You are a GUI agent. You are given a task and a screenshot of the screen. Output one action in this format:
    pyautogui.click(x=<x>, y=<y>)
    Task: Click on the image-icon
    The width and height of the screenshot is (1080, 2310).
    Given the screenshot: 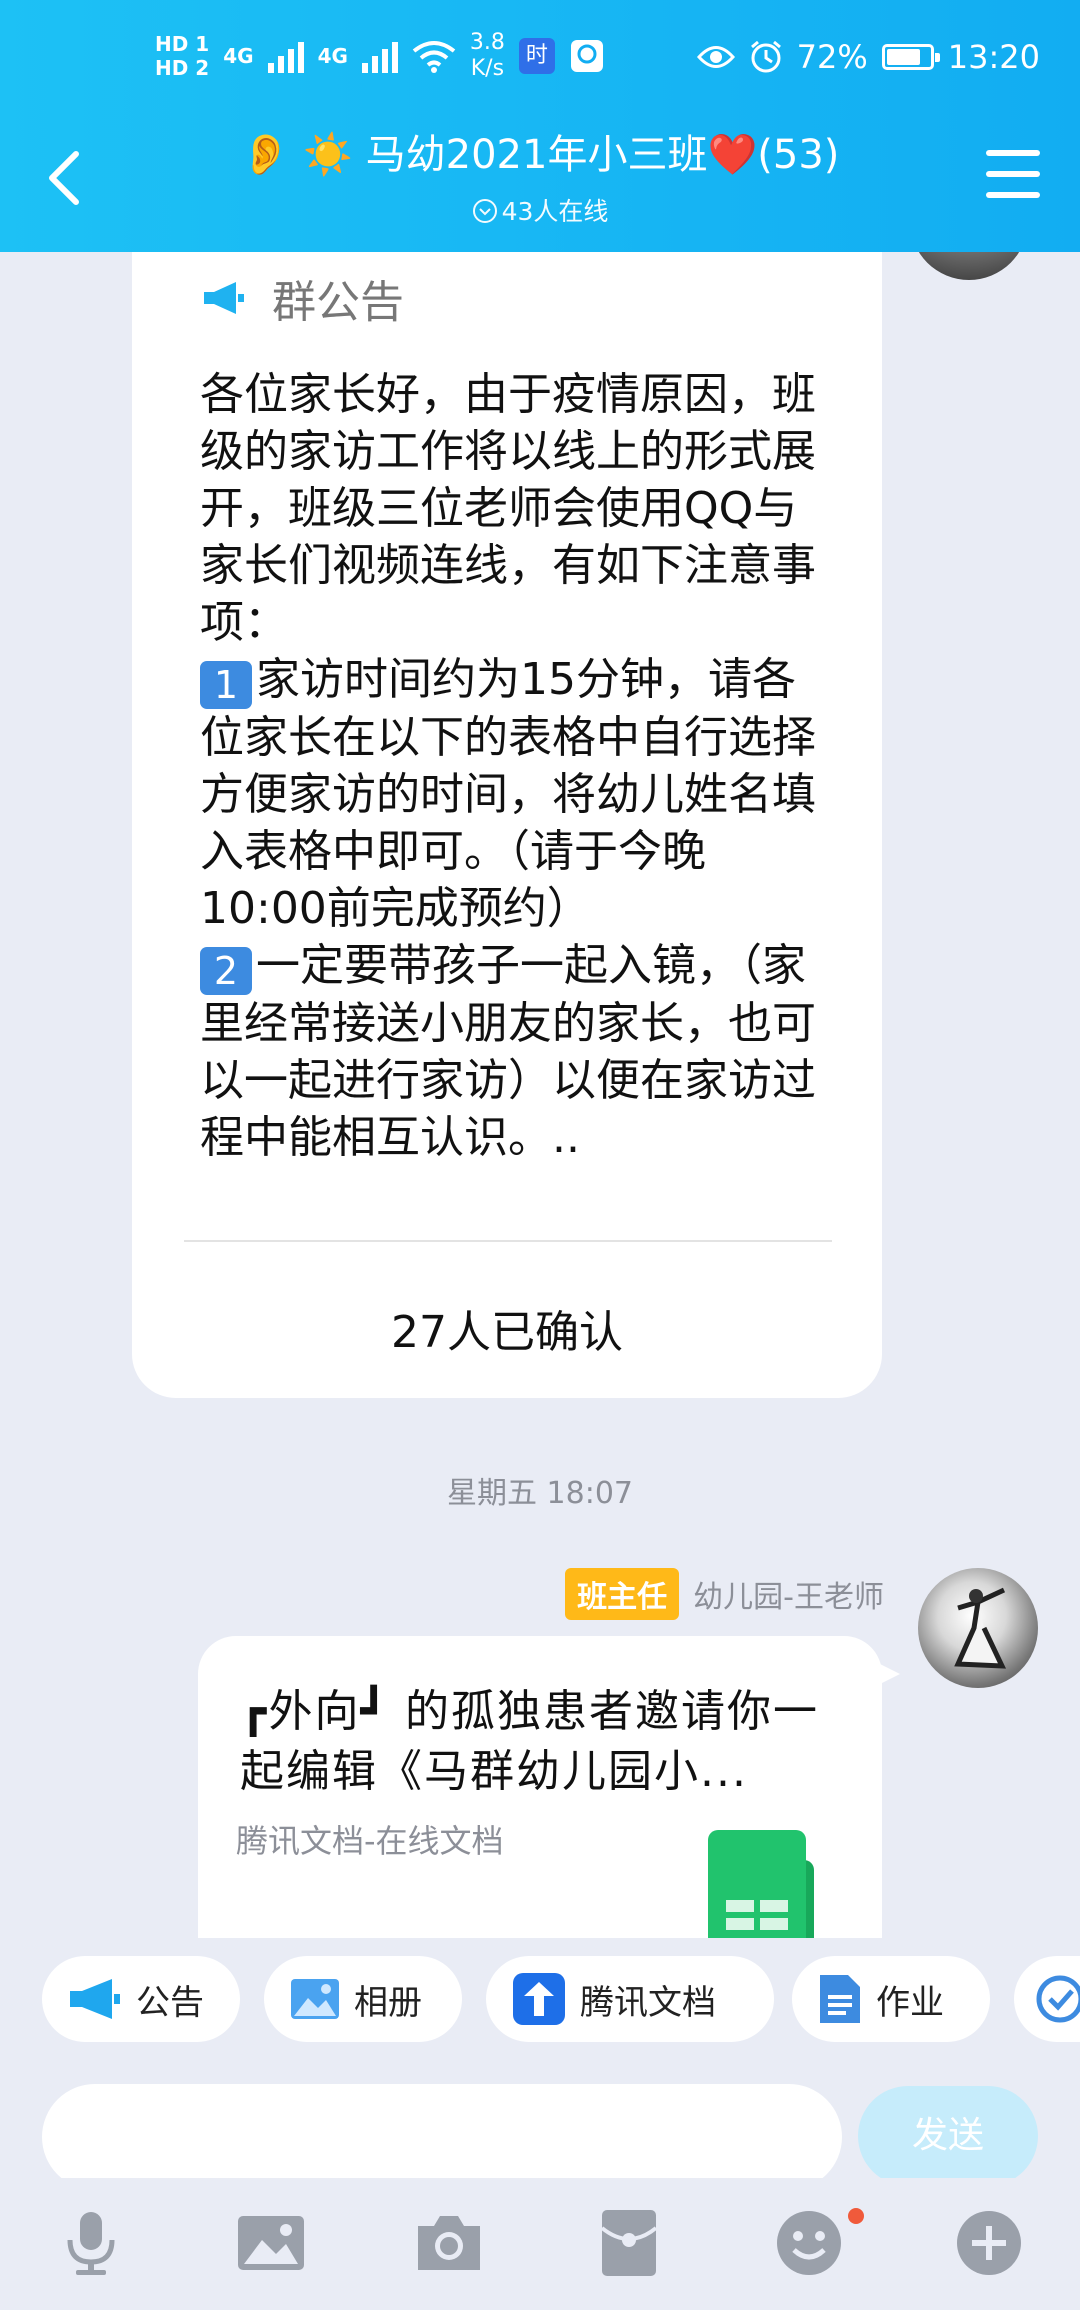 What is the action you would take?
    pyautogui.click(x=271, y=2243)
    